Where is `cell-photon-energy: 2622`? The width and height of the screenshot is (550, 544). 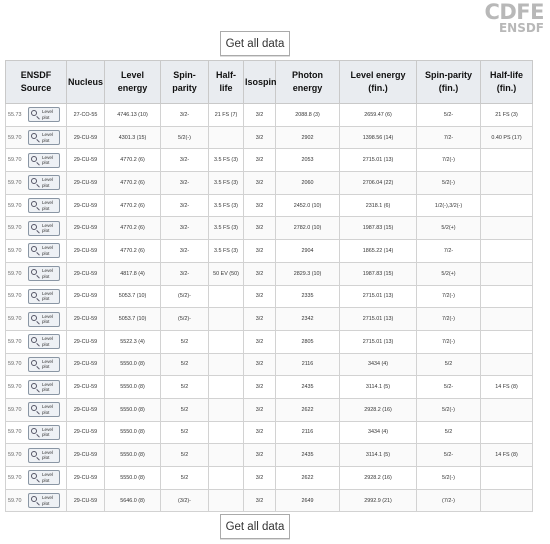
cell-photon-energy: 2622 is located at coordinates (307, 478).